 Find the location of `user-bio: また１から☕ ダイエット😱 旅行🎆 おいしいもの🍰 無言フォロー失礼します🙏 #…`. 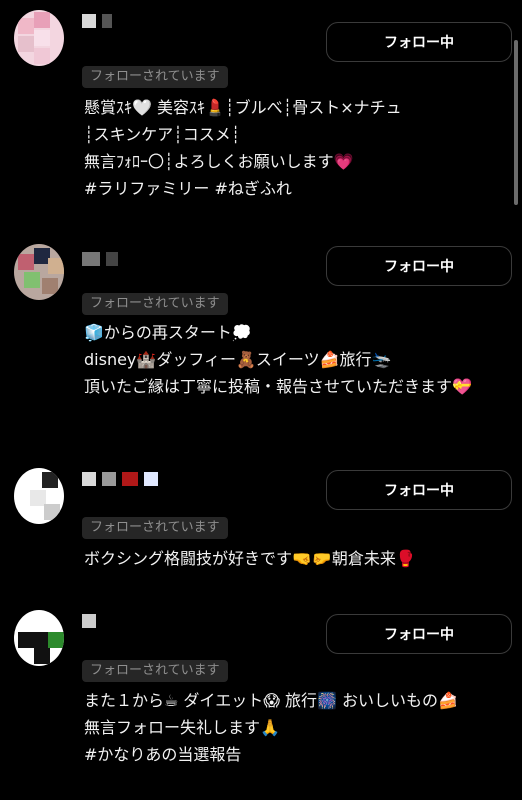

user-bio: また１から☕ ダイエット😱 旅行🎆 おいしいもの🍰 無言フォロー失礼します🙏 #… is located at coordinates (271, 727).